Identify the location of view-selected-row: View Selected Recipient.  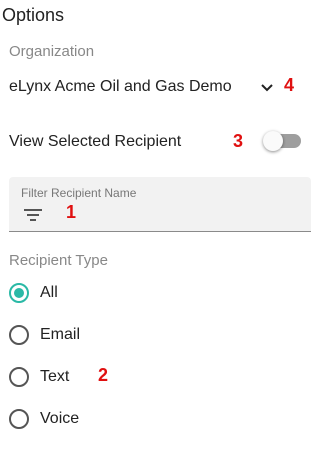
(155, 142).